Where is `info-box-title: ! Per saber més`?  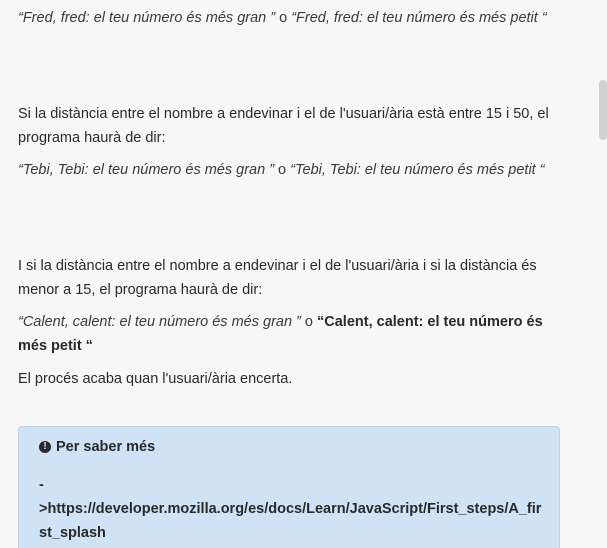
info-box-title: ! Per saber més is located at coordinates (97, 447).